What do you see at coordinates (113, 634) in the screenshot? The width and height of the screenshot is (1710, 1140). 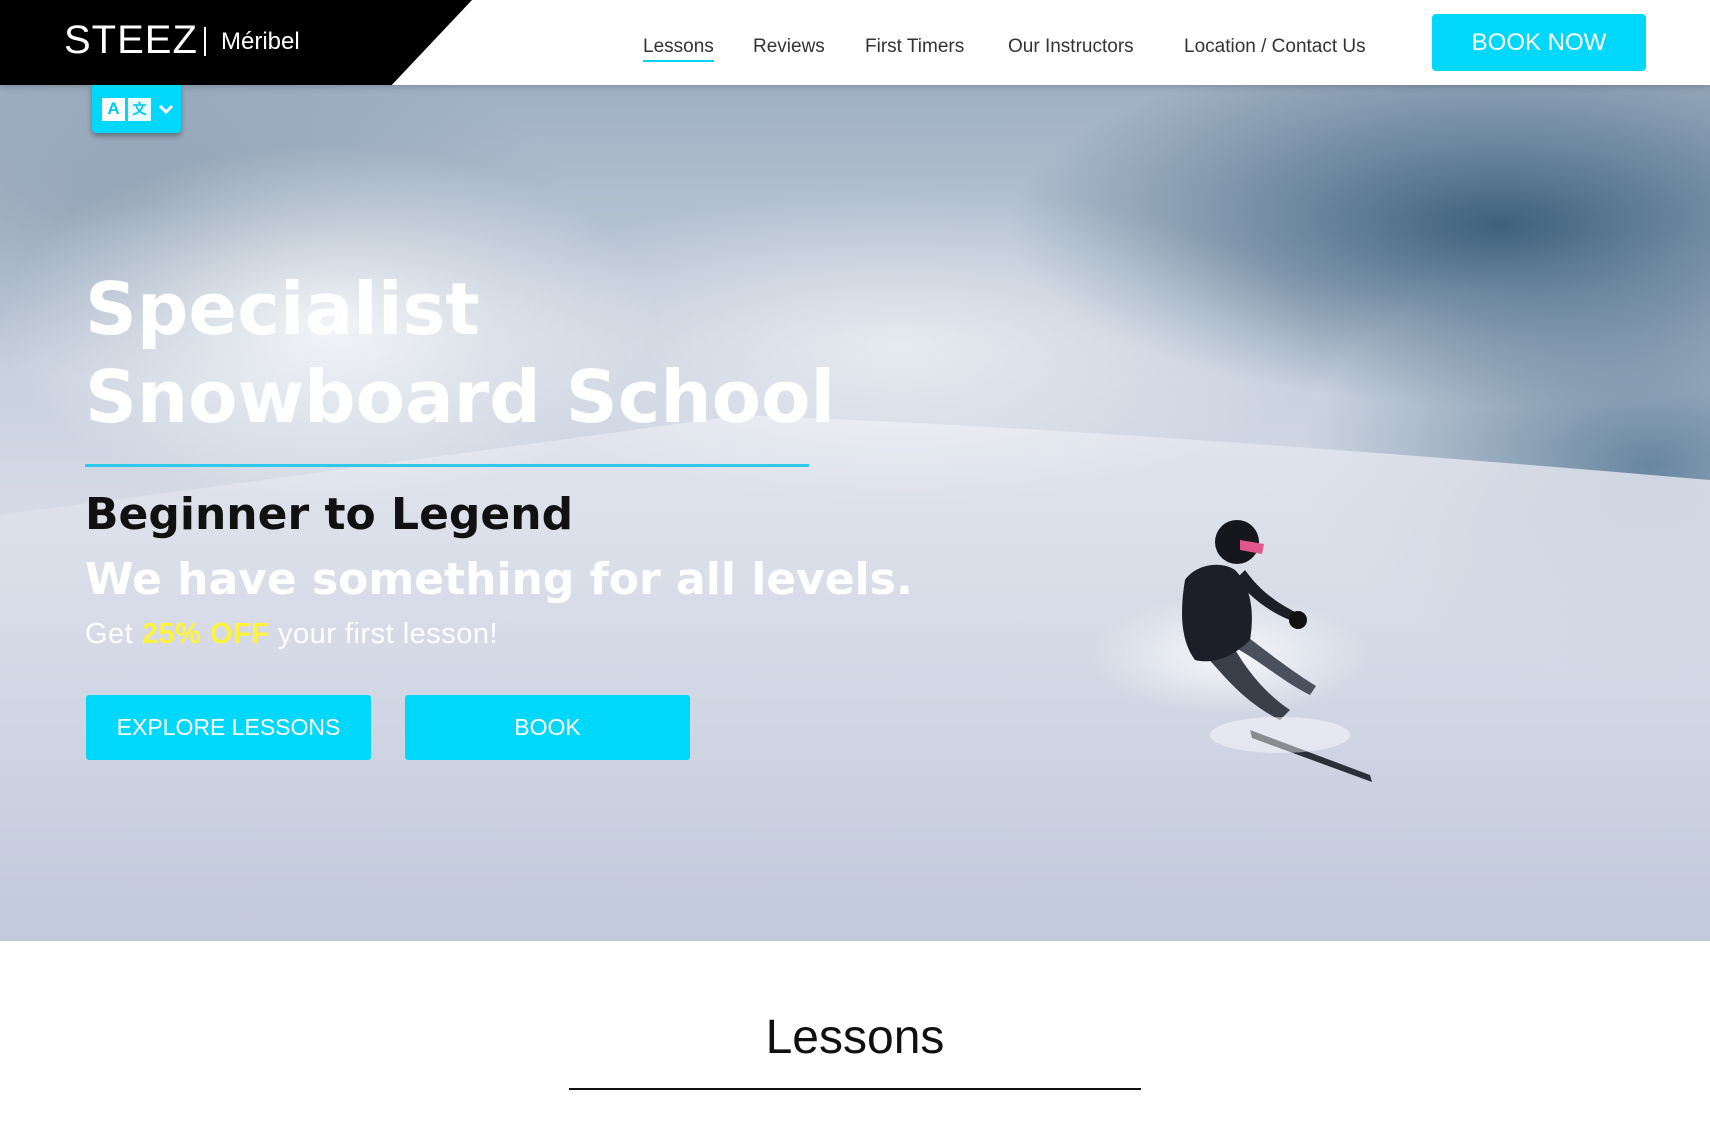 I see `offer-prefix: Get` at bounding box center [113, 634].